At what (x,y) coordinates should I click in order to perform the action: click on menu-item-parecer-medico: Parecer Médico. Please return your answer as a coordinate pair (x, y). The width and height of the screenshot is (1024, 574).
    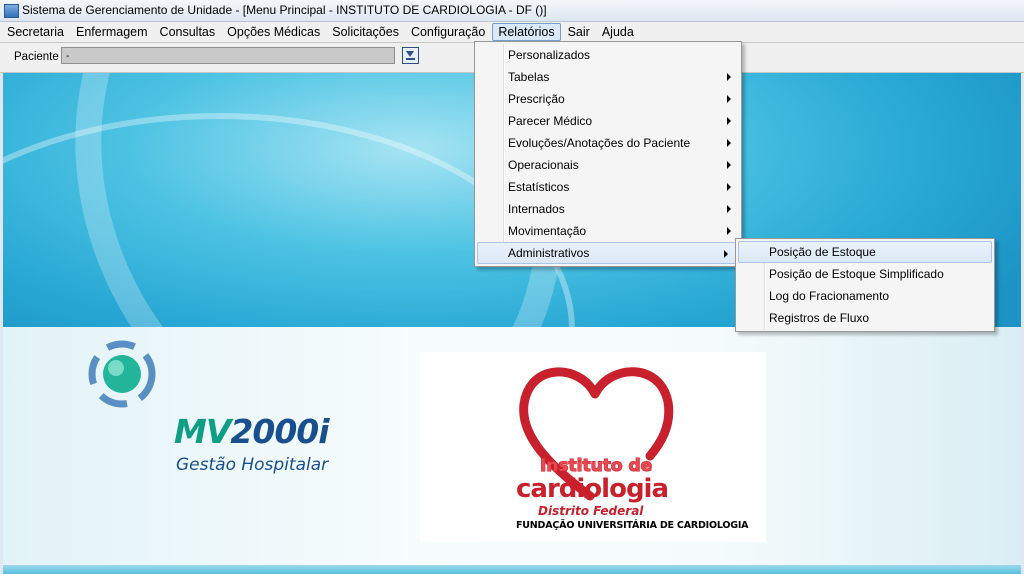
    Looking at the image, I should click on (608, 121).